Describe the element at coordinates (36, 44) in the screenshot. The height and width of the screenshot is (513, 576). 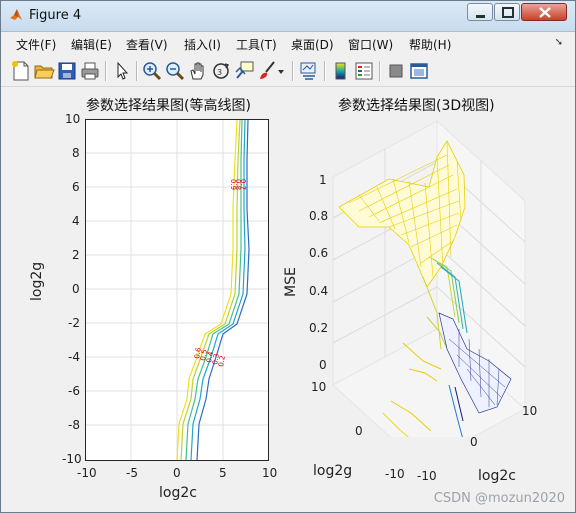
I see `menu-file: 文件(F)` at that location.